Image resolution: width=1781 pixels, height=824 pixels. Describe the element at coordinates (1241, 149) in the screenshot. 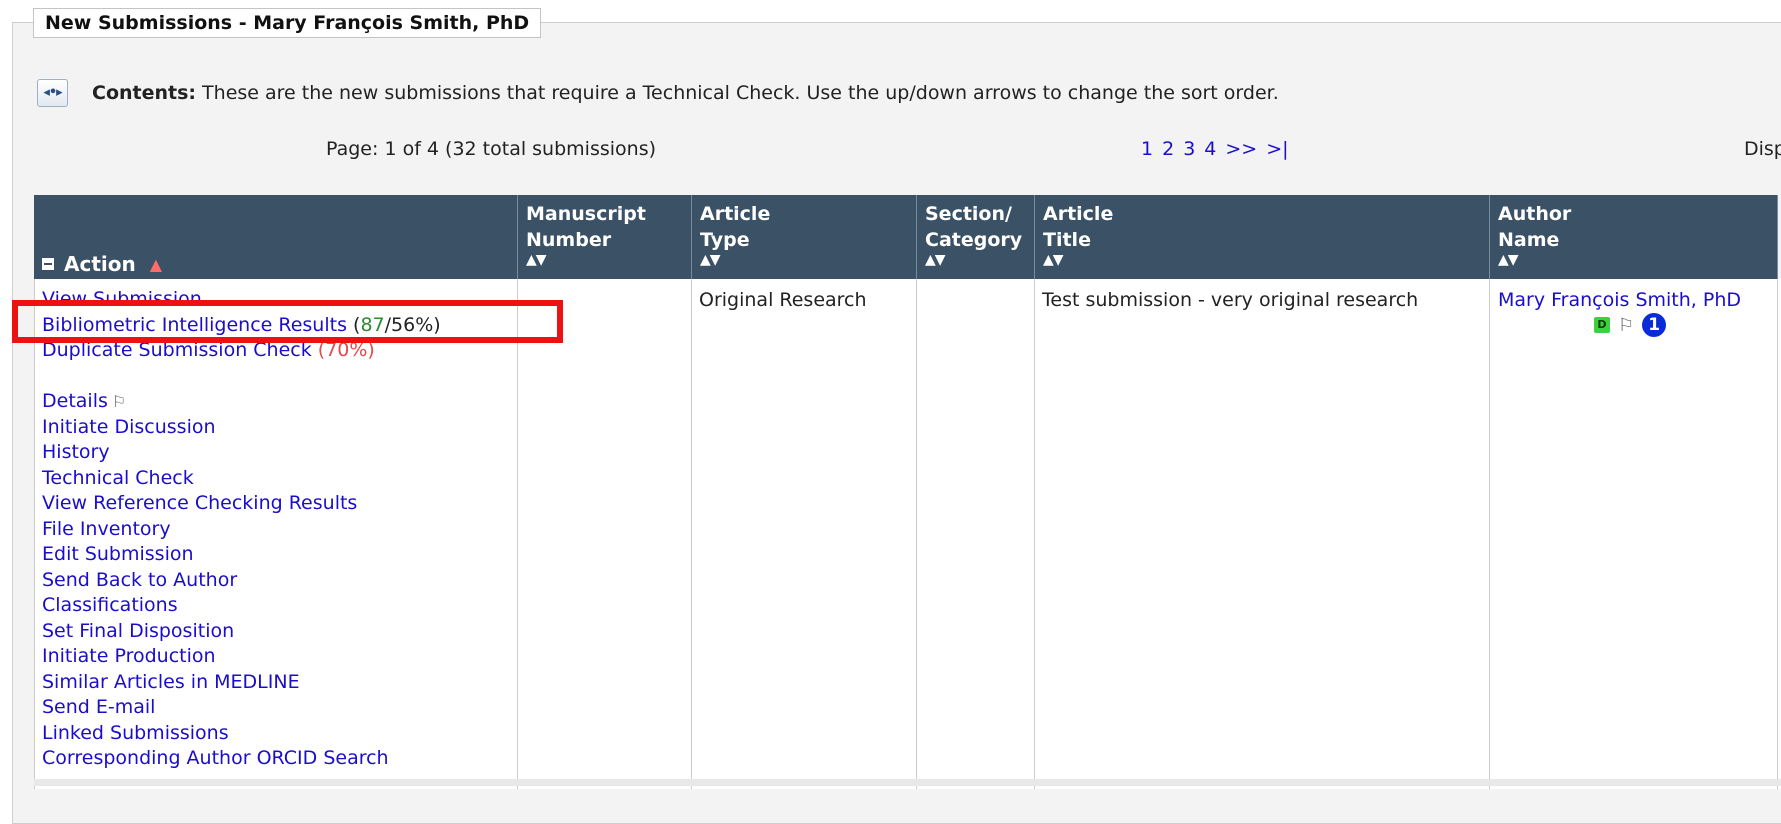

I see `next-page-link: >>` at that location.